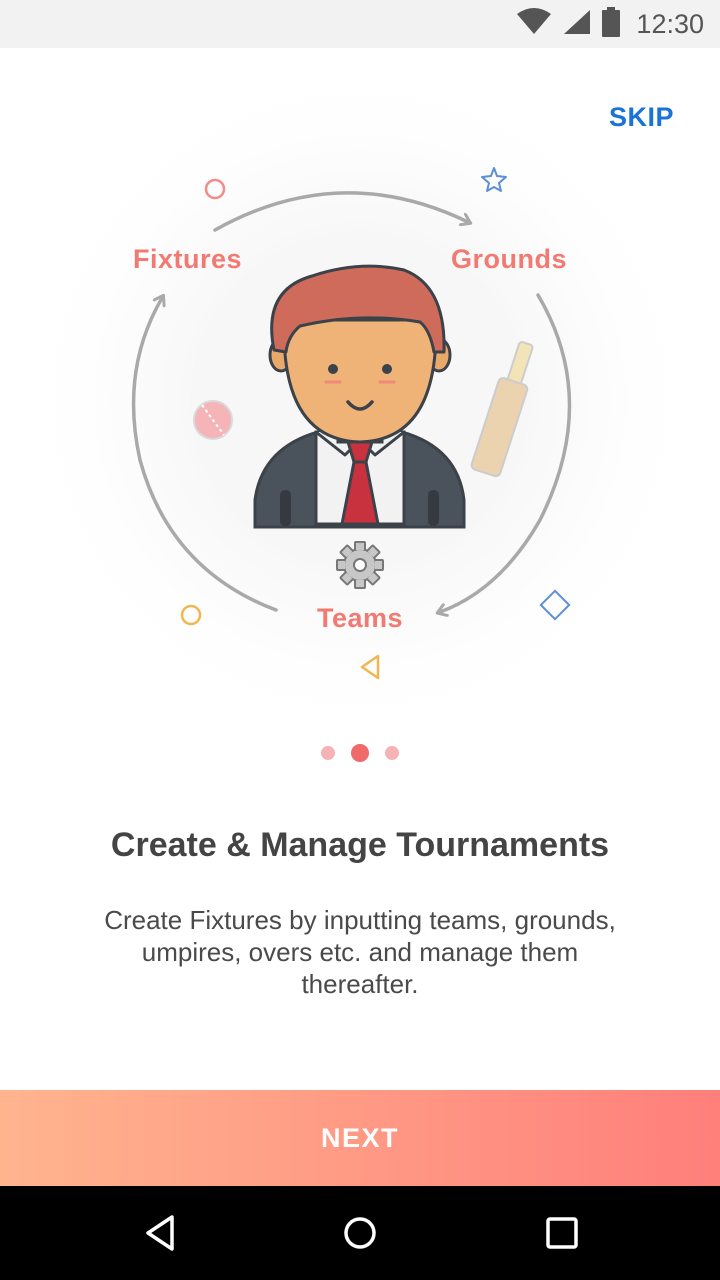 The width and height of the screenshot is (720, 1280). Describe the element at coordinates (213, 420) in the screenshot. I see `cricket-ball-icon` at that location.